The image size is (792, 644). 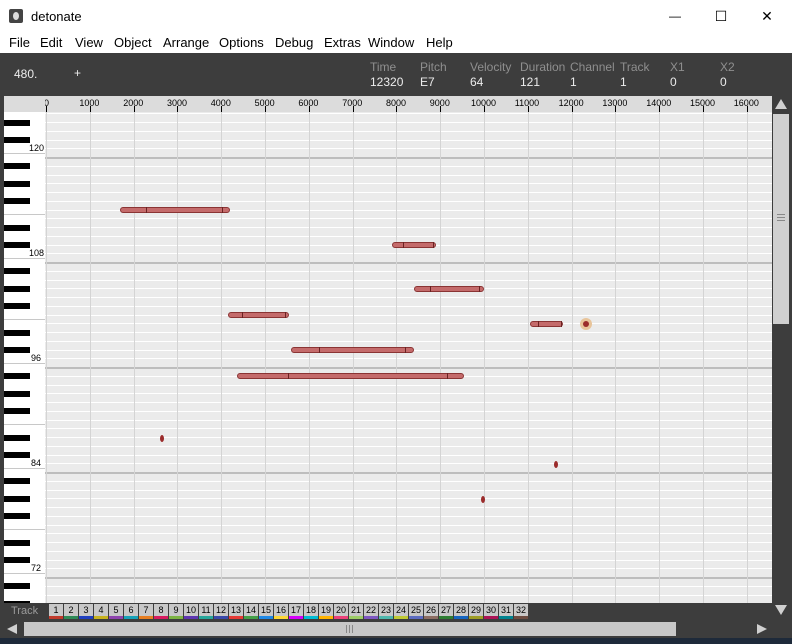 What do you see at coordinates (721, 16) in the screenshot?
I see `maximize-button: ☐` at bounding box center [721, 16].